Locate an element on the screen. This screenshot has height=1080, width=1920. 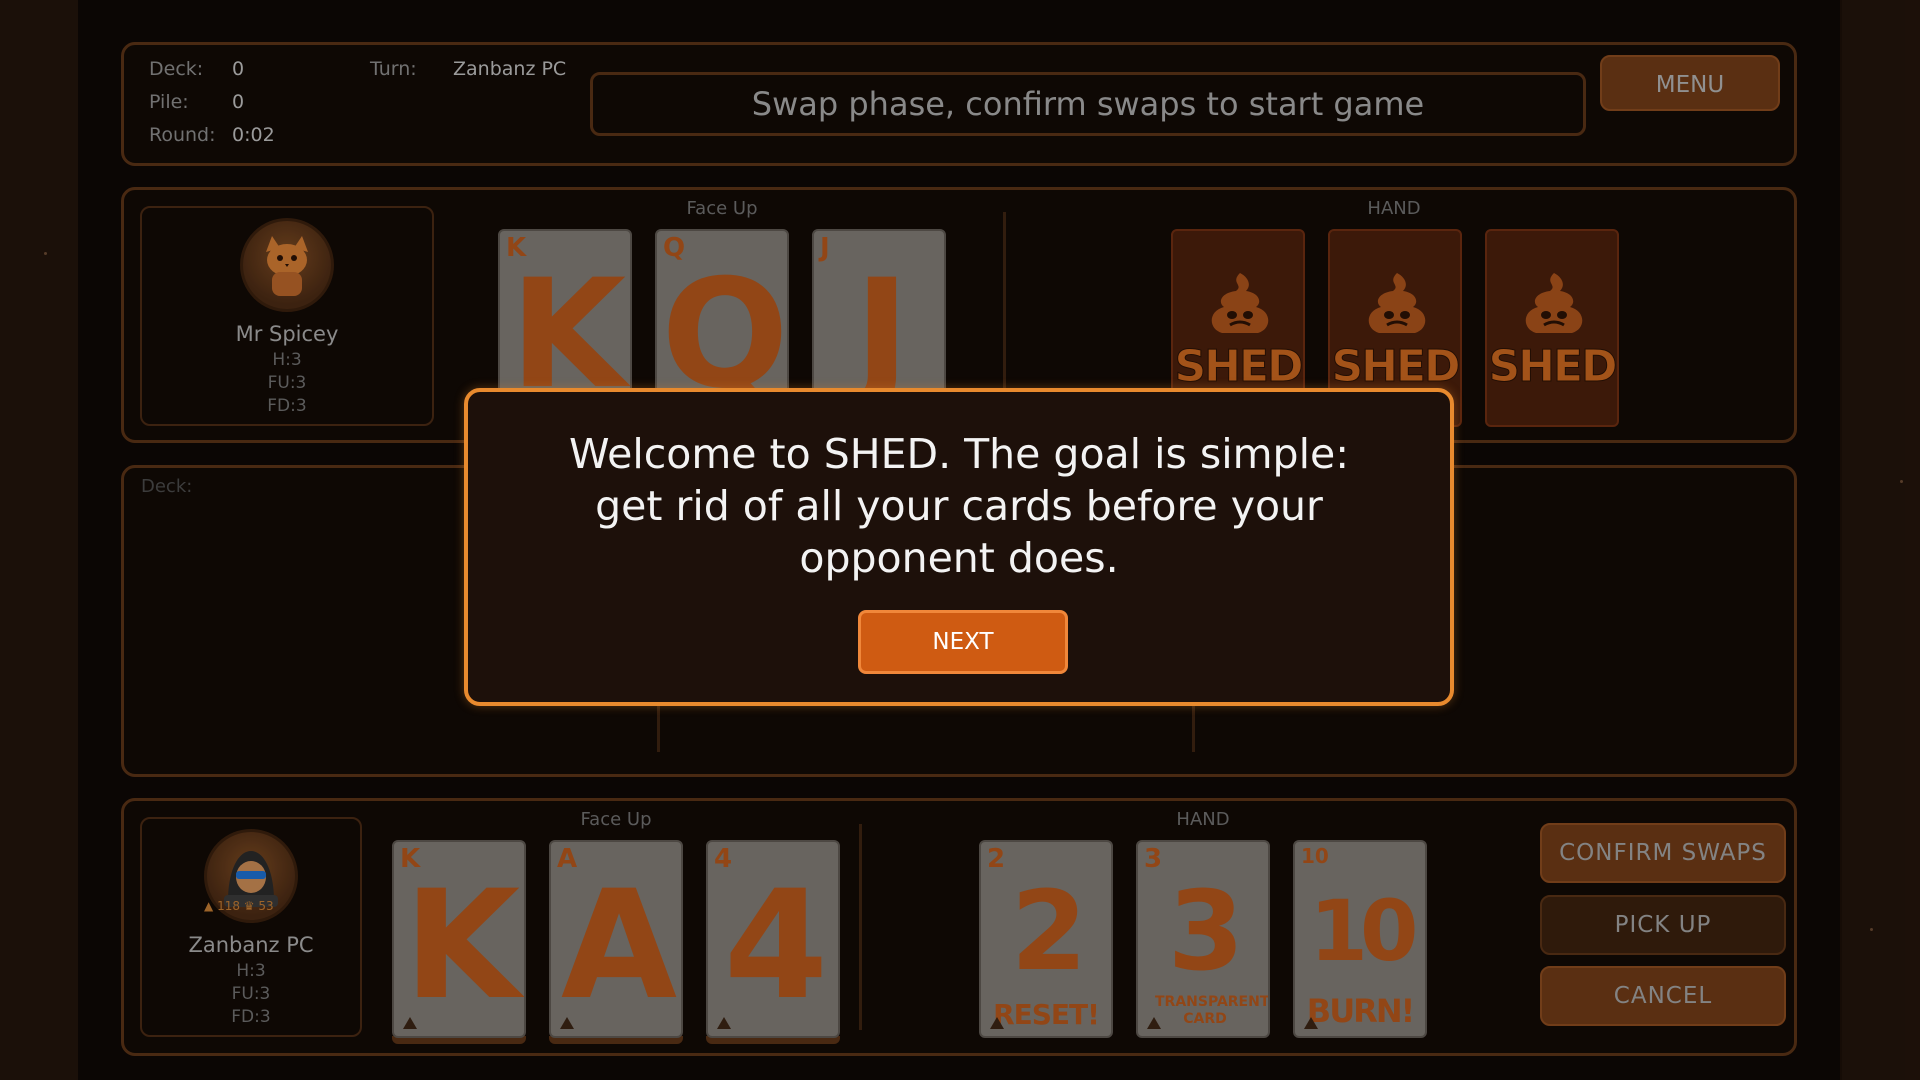
tutorial-line: get rid of all your cards before your is located at coordinates (959, 506).